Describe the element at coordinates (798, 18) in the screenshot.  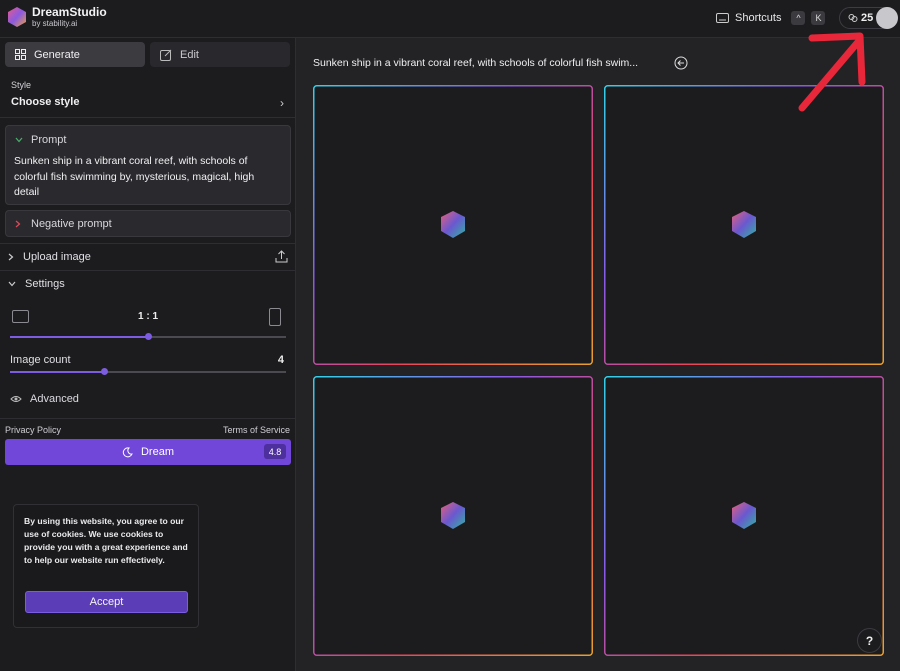
I see `ctrl-key: ^` at that location.